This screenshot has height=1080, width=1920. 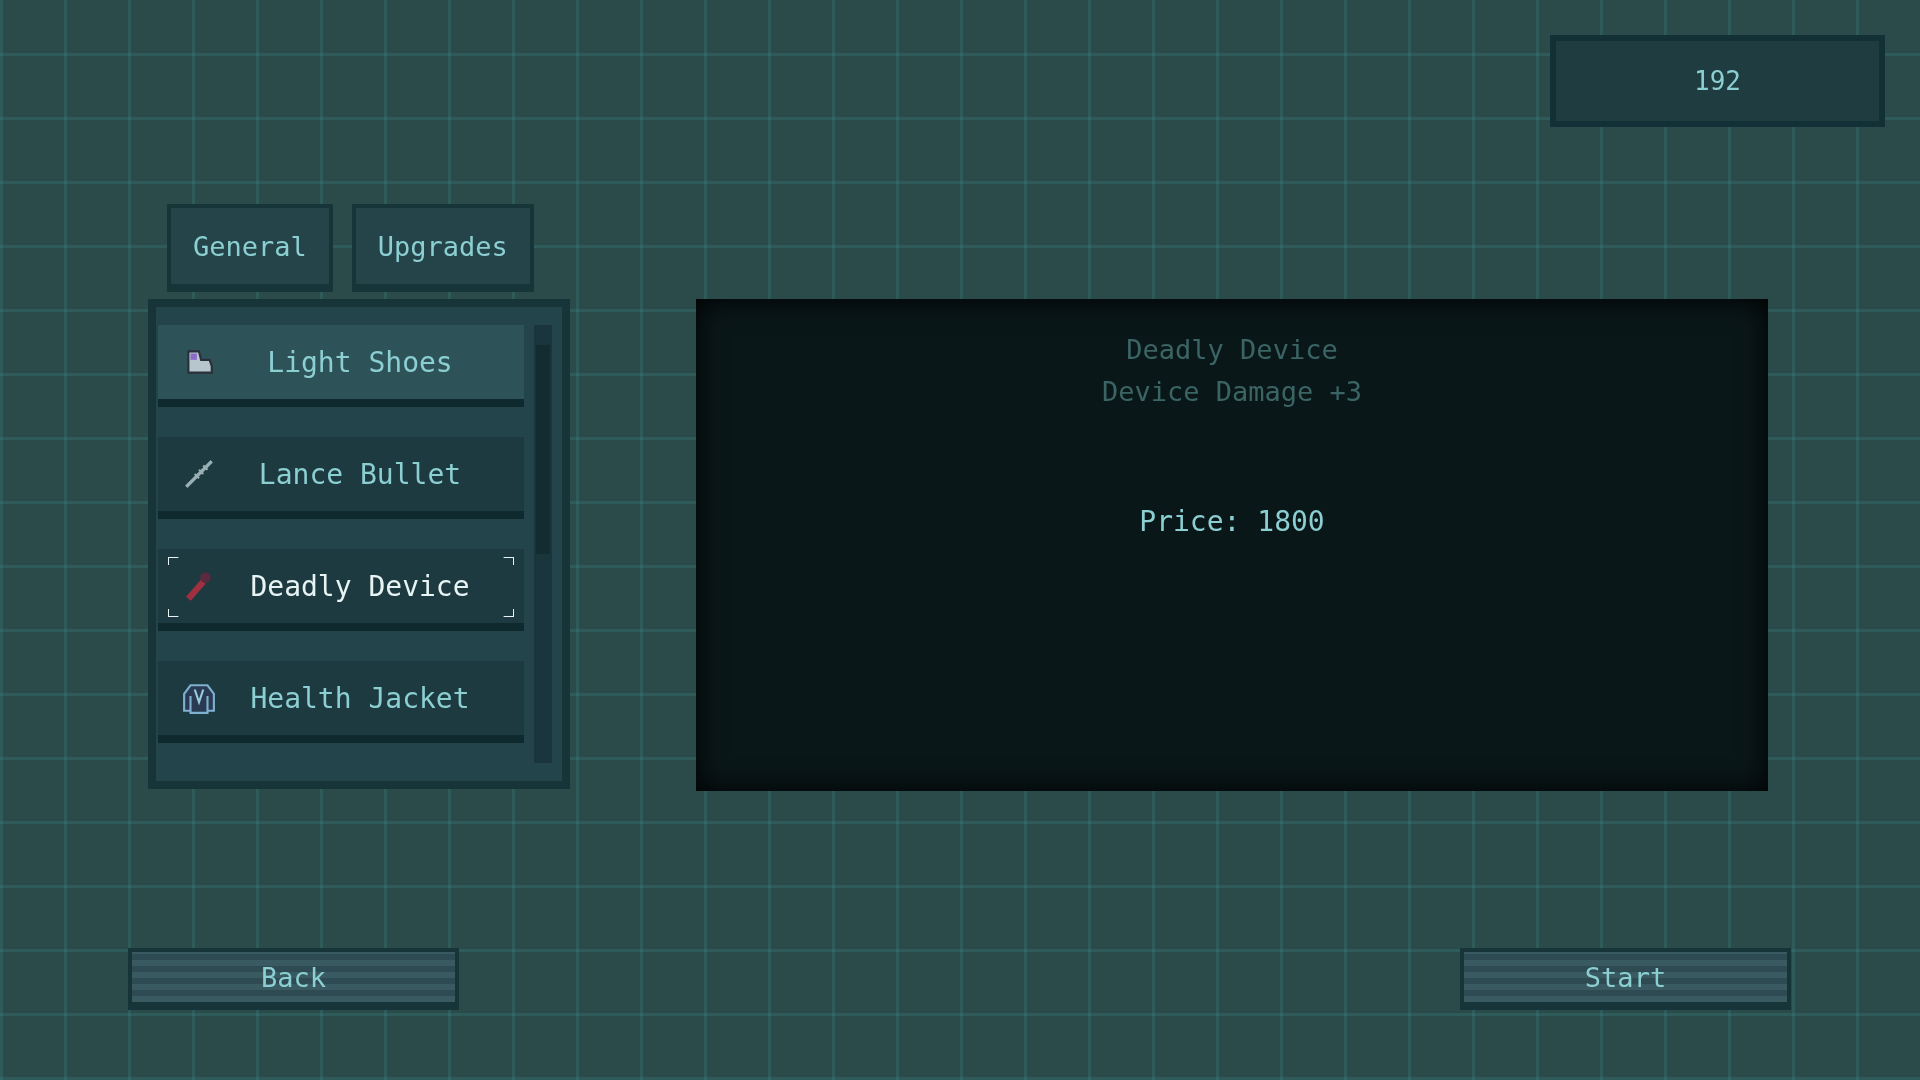 I want to click on spear-icon, so click(x=199, y=474).